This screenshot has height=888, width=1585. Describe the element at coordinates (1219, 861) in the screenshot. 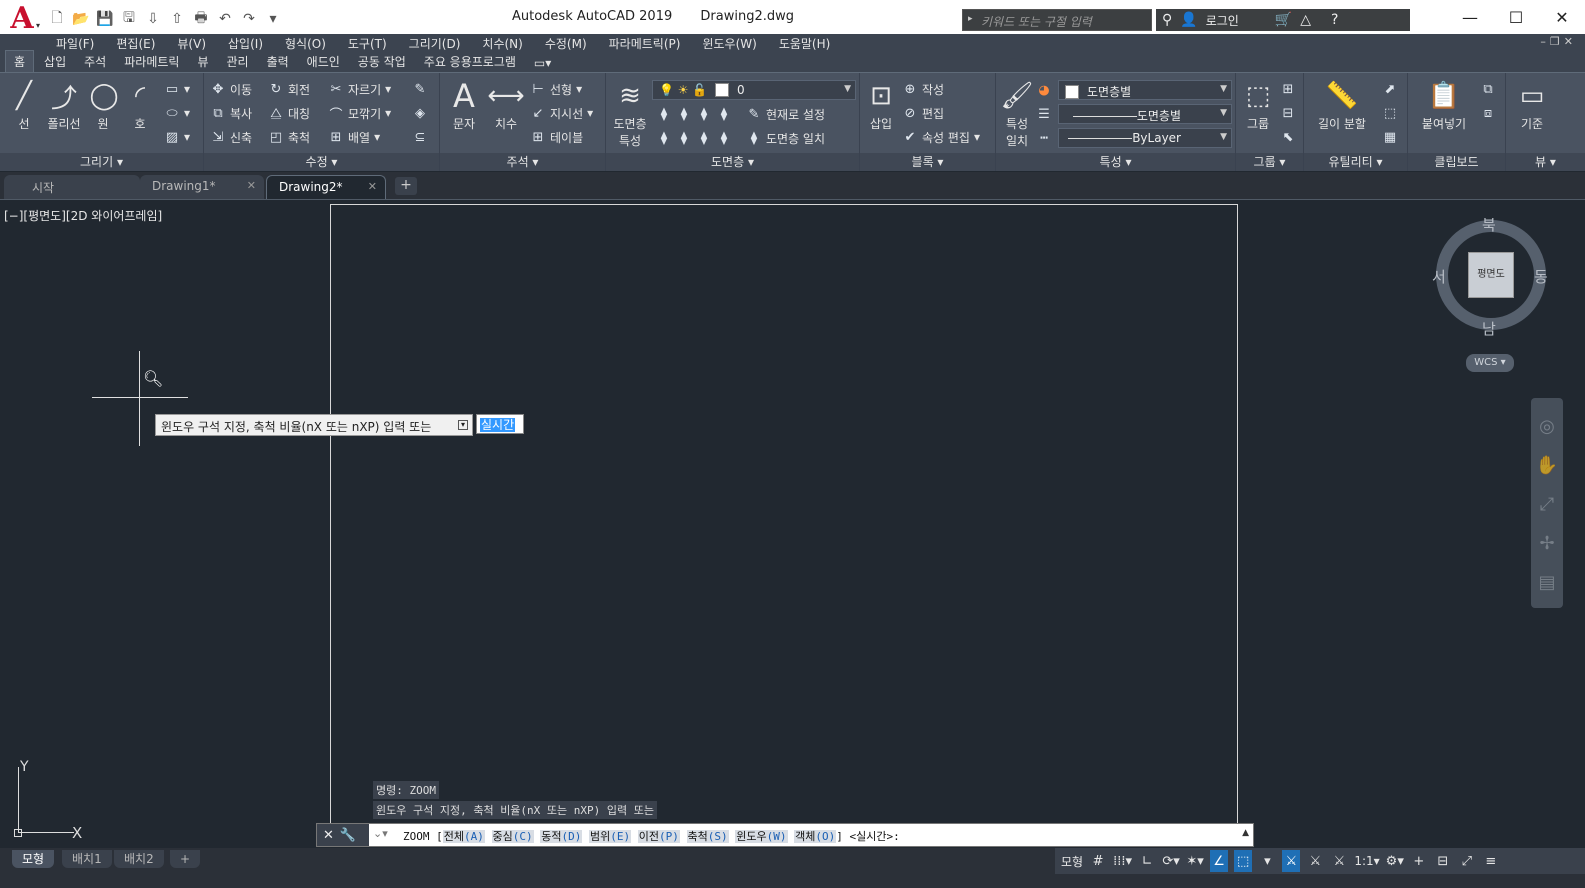

I see `dynamic-ucs-icon: ∠` at that location.